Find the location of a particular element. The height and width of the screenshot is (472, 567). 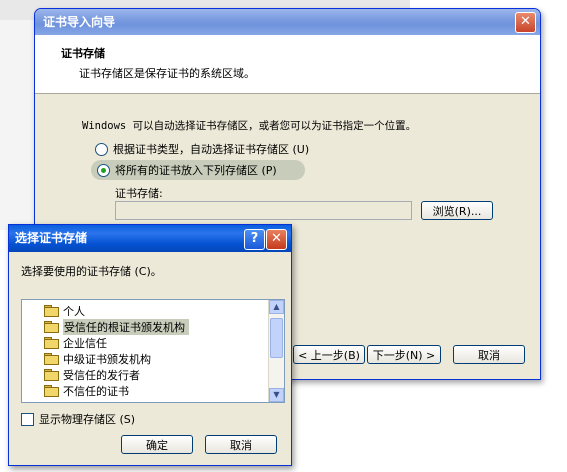

dialog-title: 选择证书存储 is located at coordinates (51, 238).